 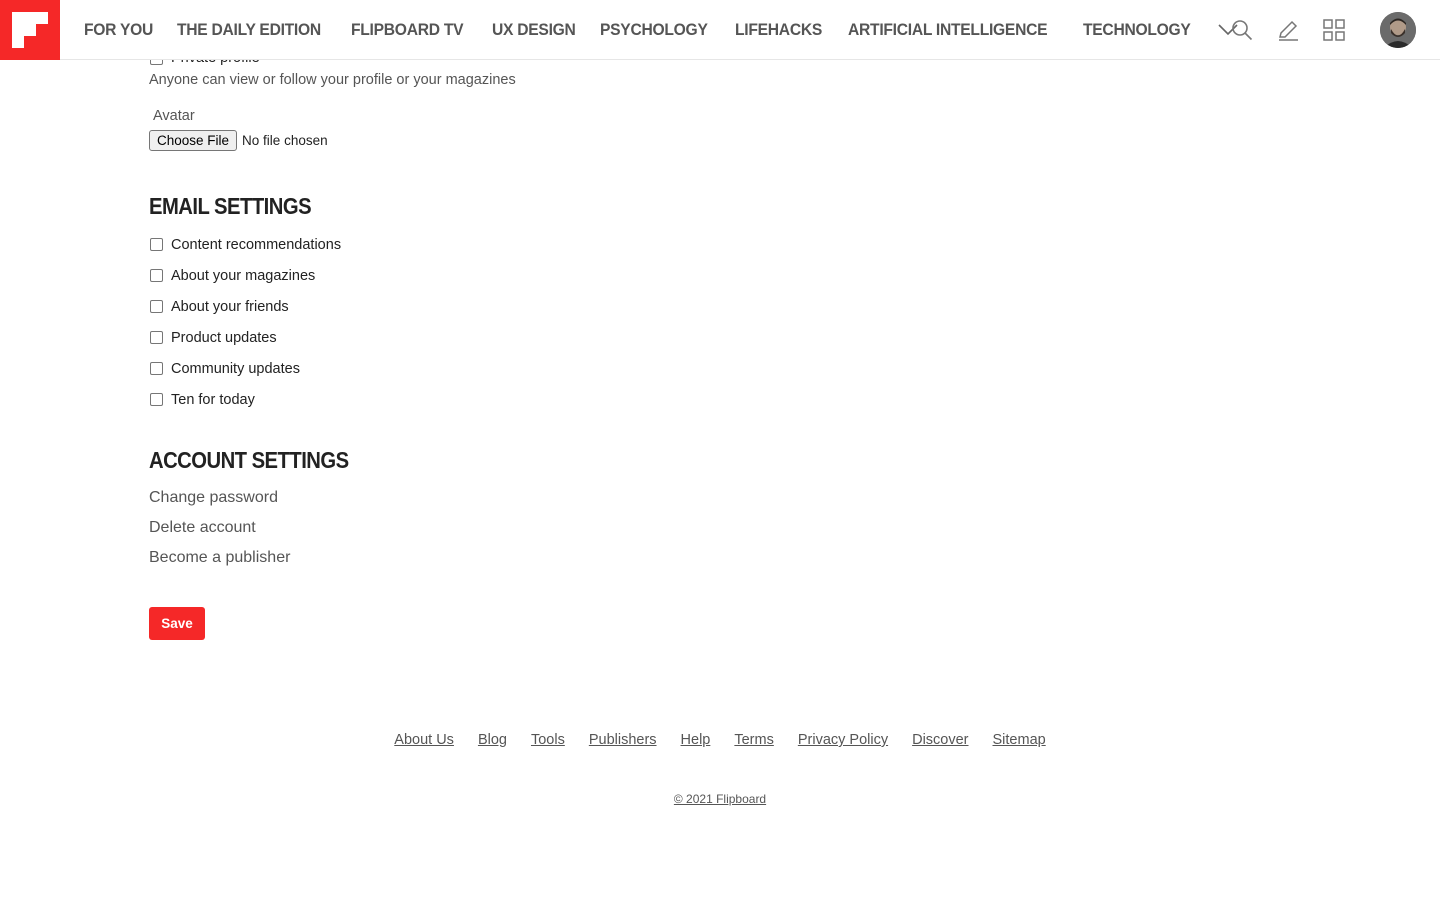 What do you see at coordinates (235, 368) in the screenshot?
I see `checkbox-label: Community updates` at bounding box center [235, 368].